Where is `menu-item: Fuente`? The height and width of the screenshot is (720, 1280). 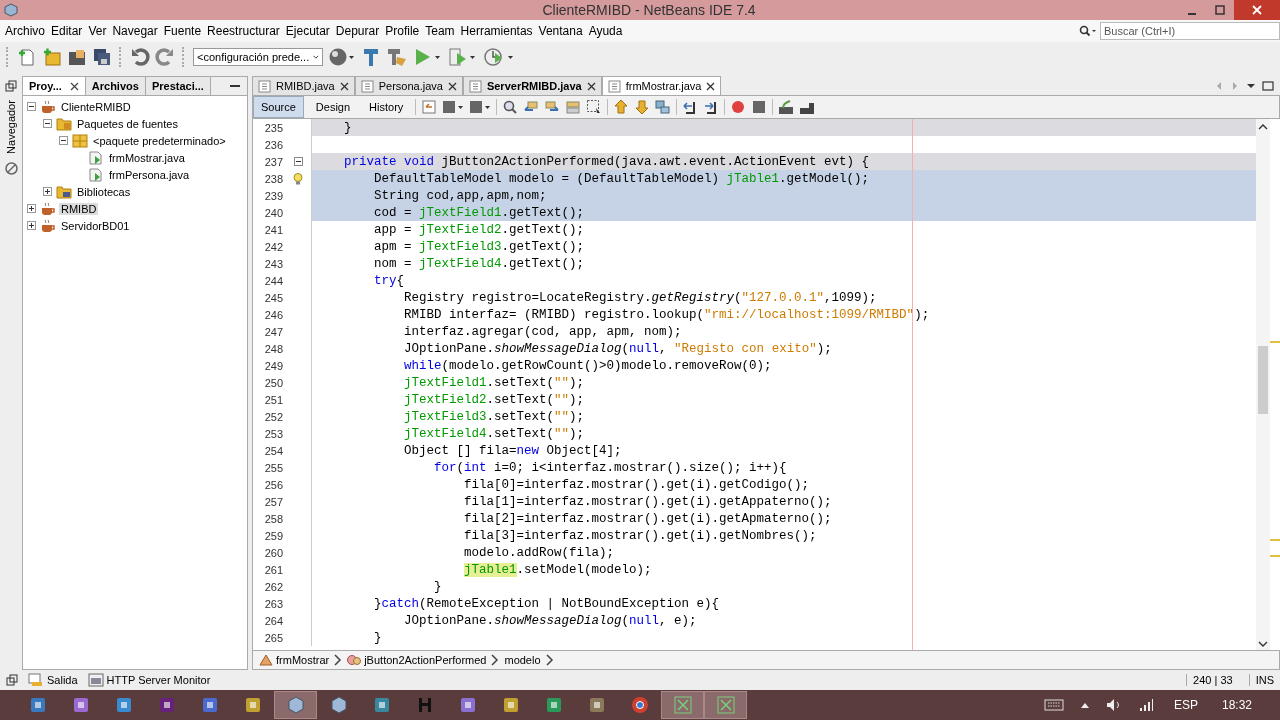 menu-item: Fuente is located at coordinates (182, 31).